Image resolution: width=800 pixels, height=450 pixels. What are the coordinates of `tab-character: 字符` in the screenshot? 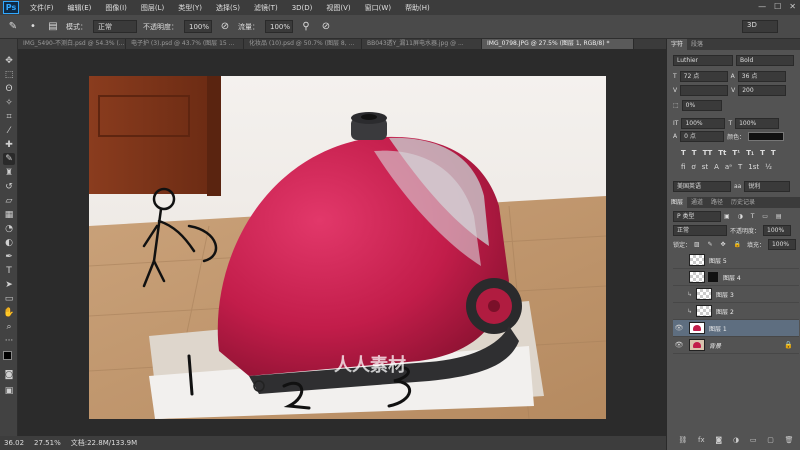 It's located at (677, 44).